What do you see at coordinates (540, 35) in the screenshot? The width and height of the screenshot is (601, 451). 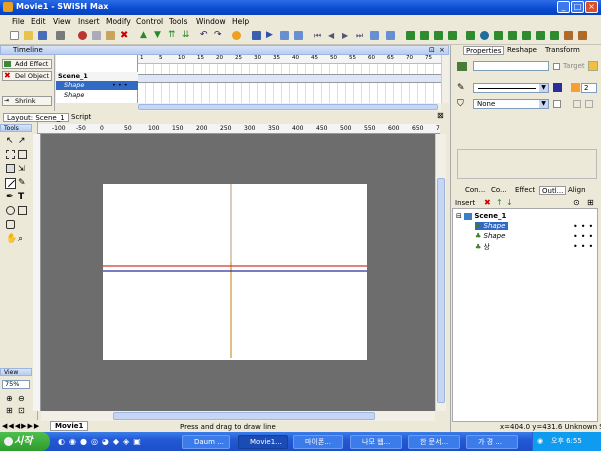 I see `sprite-icon` at bounding box center [540, 35].